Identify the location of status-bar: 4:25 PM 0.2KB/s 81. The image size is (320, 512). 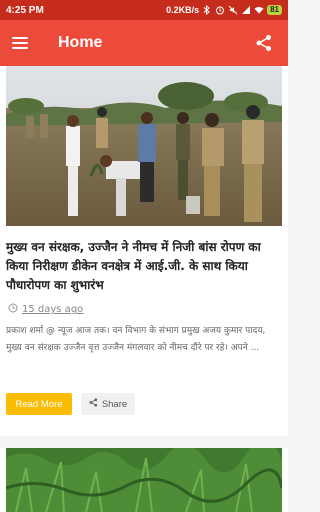
(144, 10).